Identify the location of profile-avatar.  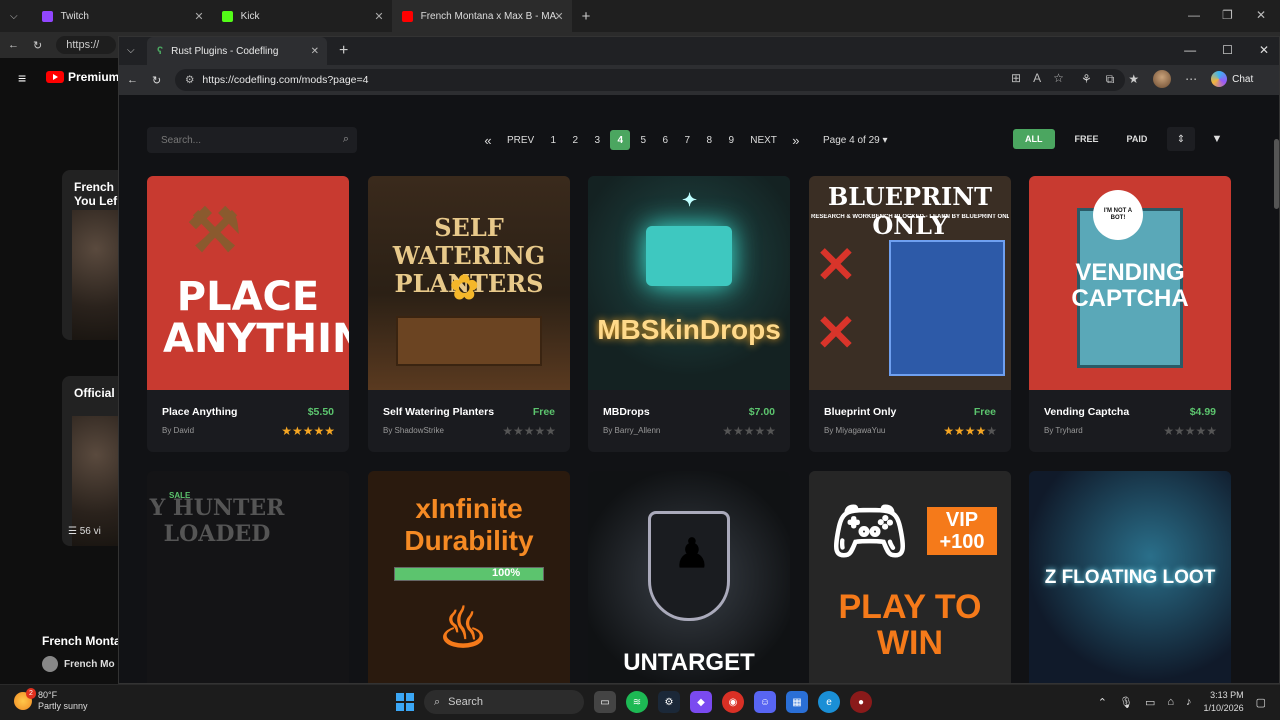
(1162, 79).